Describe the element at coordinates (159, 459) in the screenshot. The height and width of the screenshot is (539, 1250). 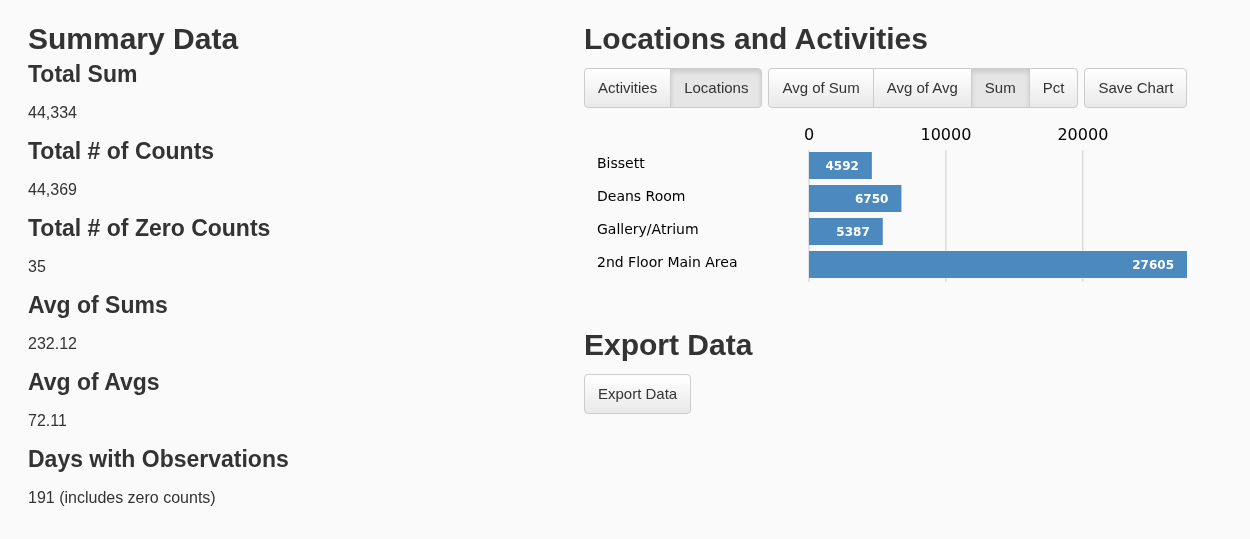
I see `stat-label: Days with Observations` at that location.